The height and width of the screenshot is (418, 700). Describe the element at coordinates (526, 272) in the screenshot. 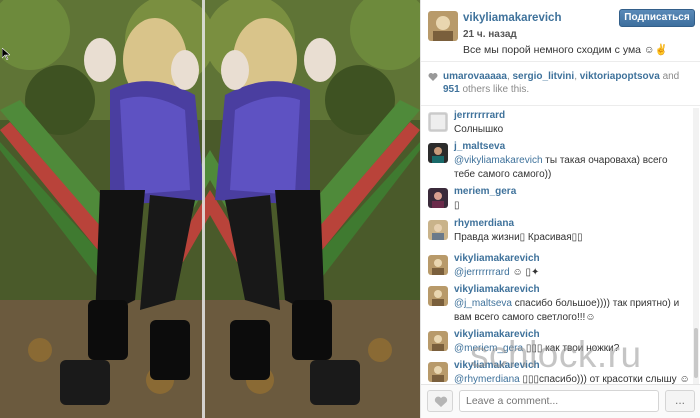

I see `comment-body: ☺ ▯✦` at that location.